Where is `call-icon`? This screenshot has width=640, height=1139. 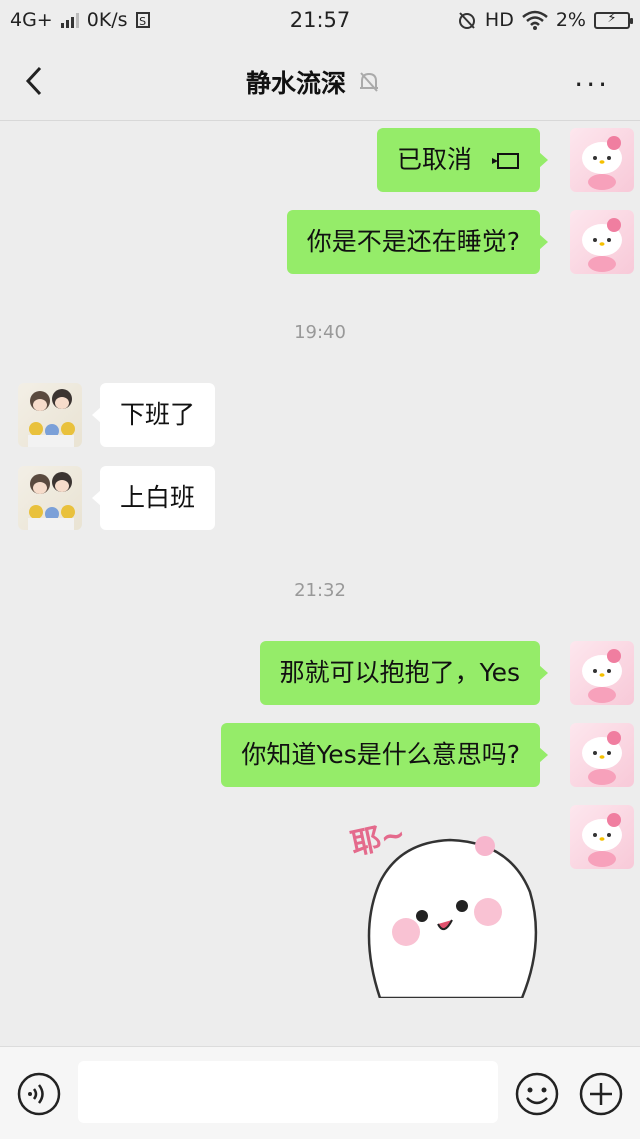
call-icon is located at coordinates (505, 161).